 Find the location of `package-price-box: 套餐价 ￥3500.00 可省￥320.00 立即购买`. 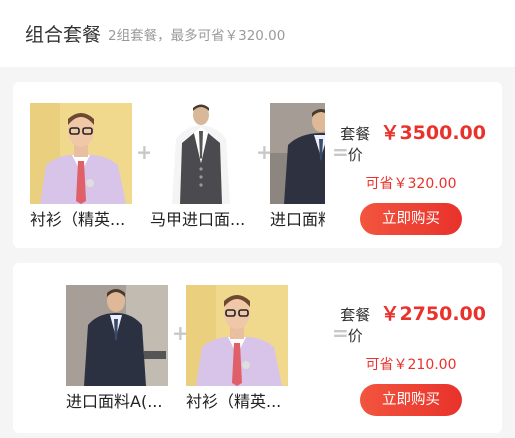

package-price-box: 套餐价 ￥3500.00 可省￥320.00 立即购买 is located at coordinates (411, 176).